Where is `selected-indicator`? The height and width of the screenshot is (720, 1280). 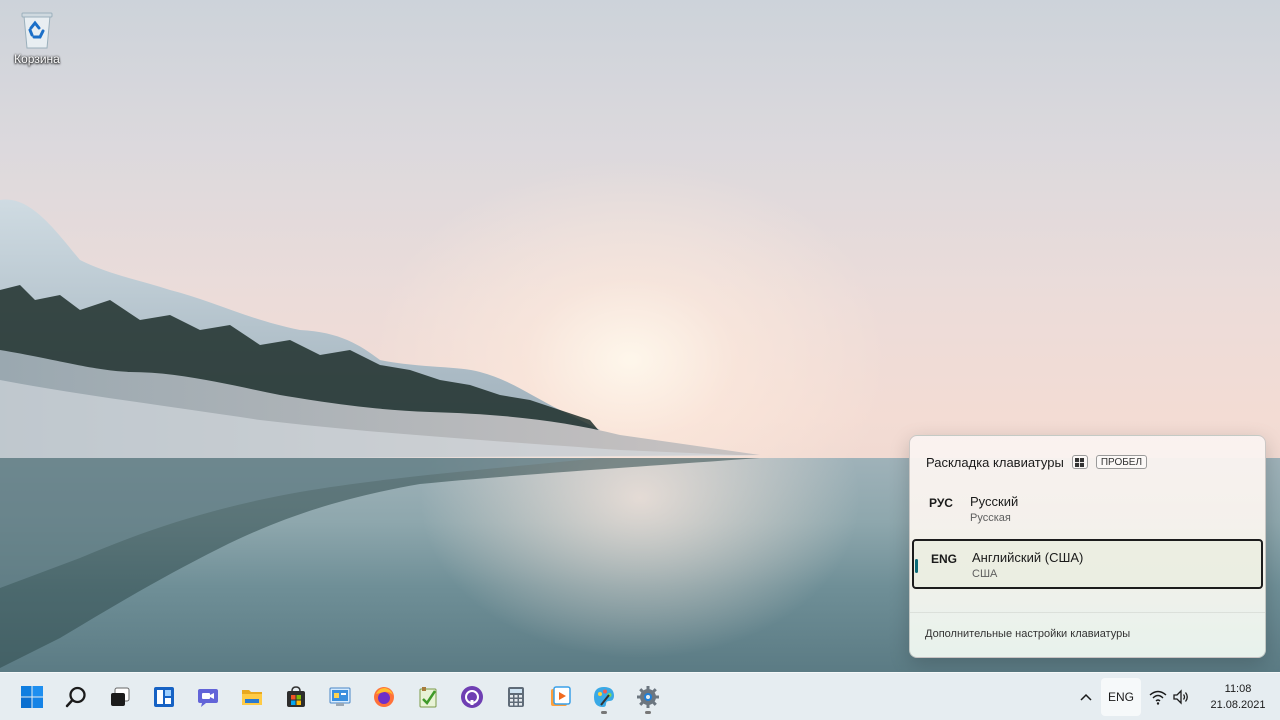
selected-indicator is located at coordinates (916, 566).